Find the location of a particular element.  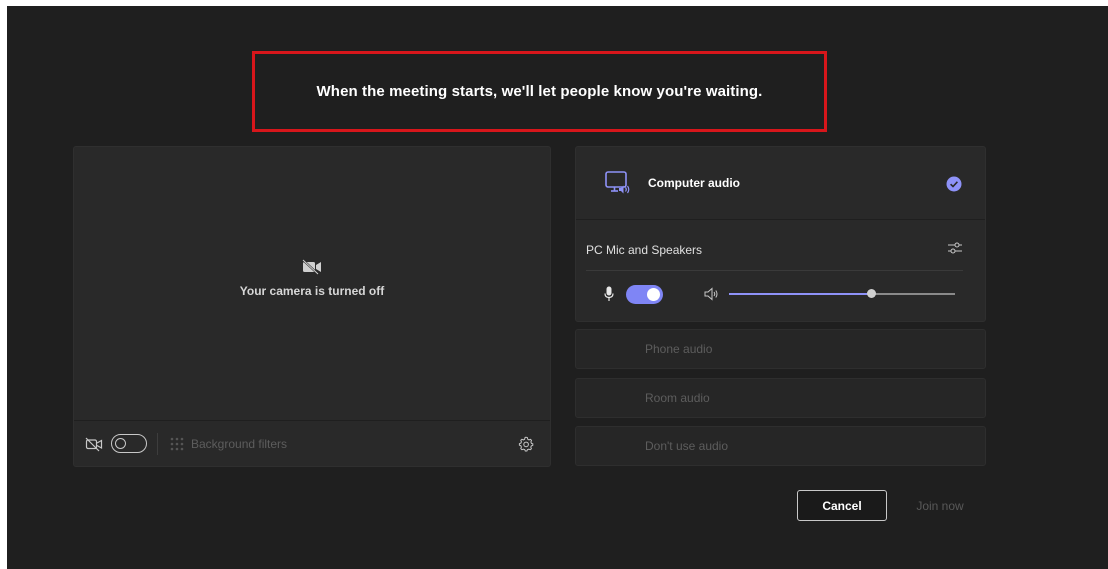

cancel-button: Cancel is located at coordinates (842, 505).